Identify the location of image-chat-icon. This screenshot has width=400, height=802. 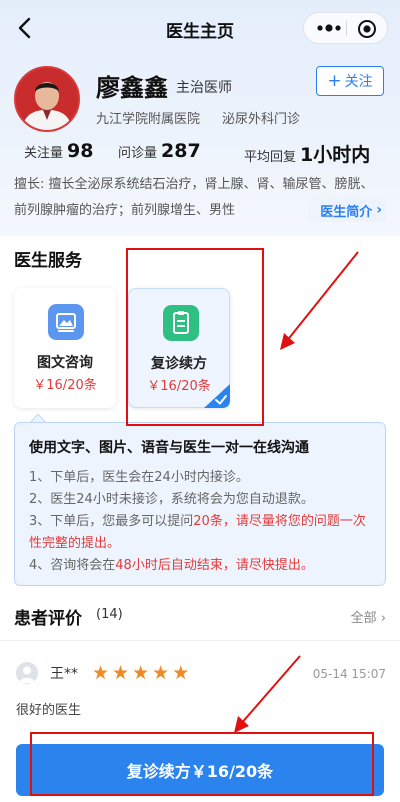
(66, 322).